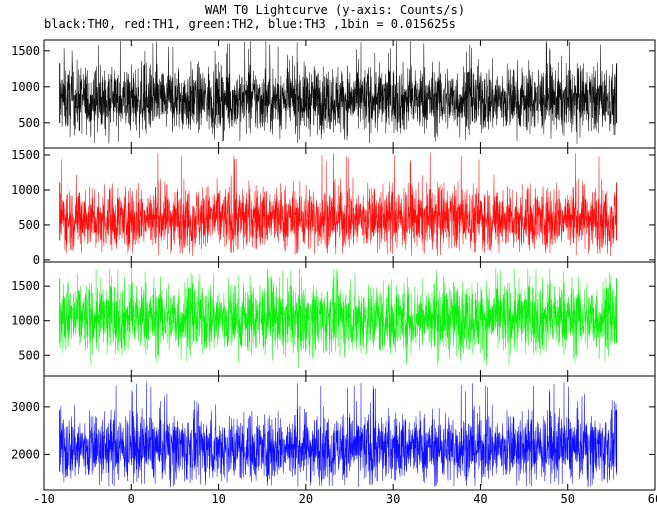  What do you see at coordinates (306, 498) in the screenshot?
I see `x-tick-label: 20` at bounding box center [306, 498].